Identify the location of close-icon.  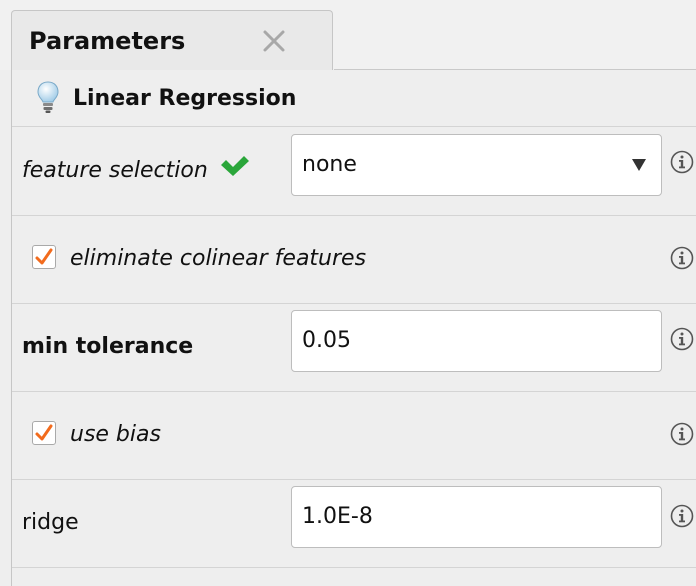
(274, 41).